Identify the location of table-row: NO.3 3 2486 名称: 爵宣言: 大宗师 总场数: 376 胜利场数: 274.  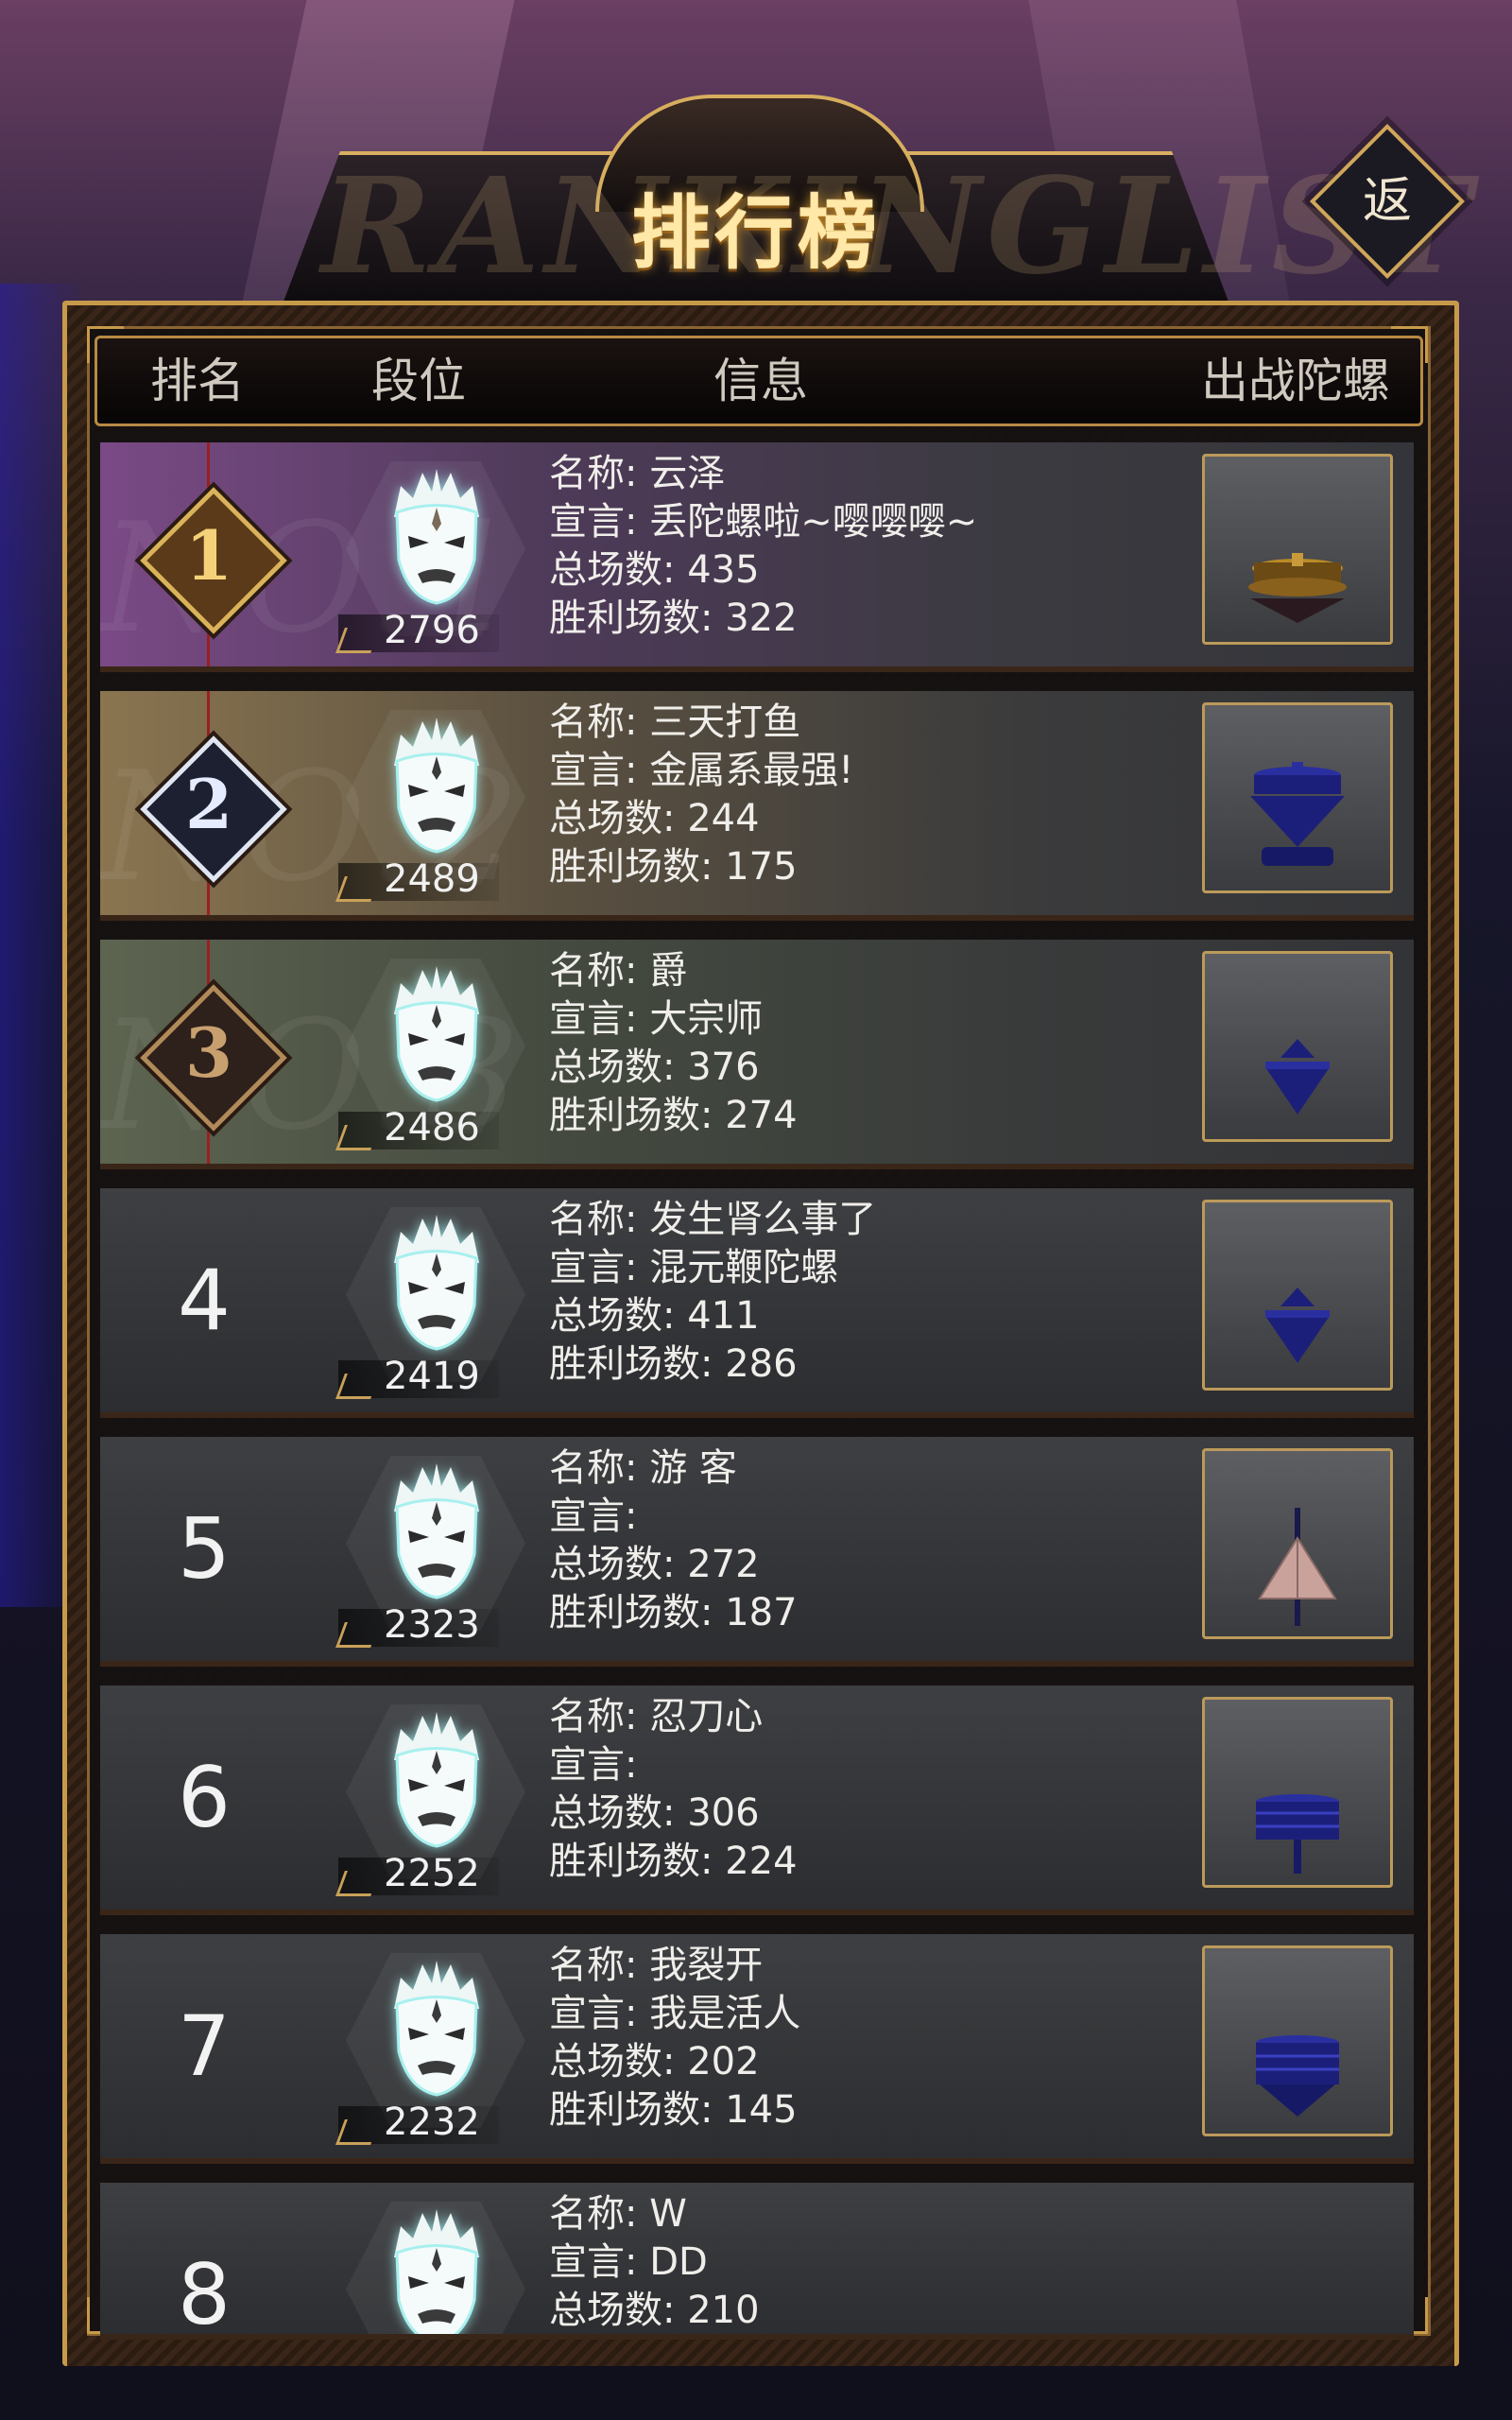
(757, 1054).